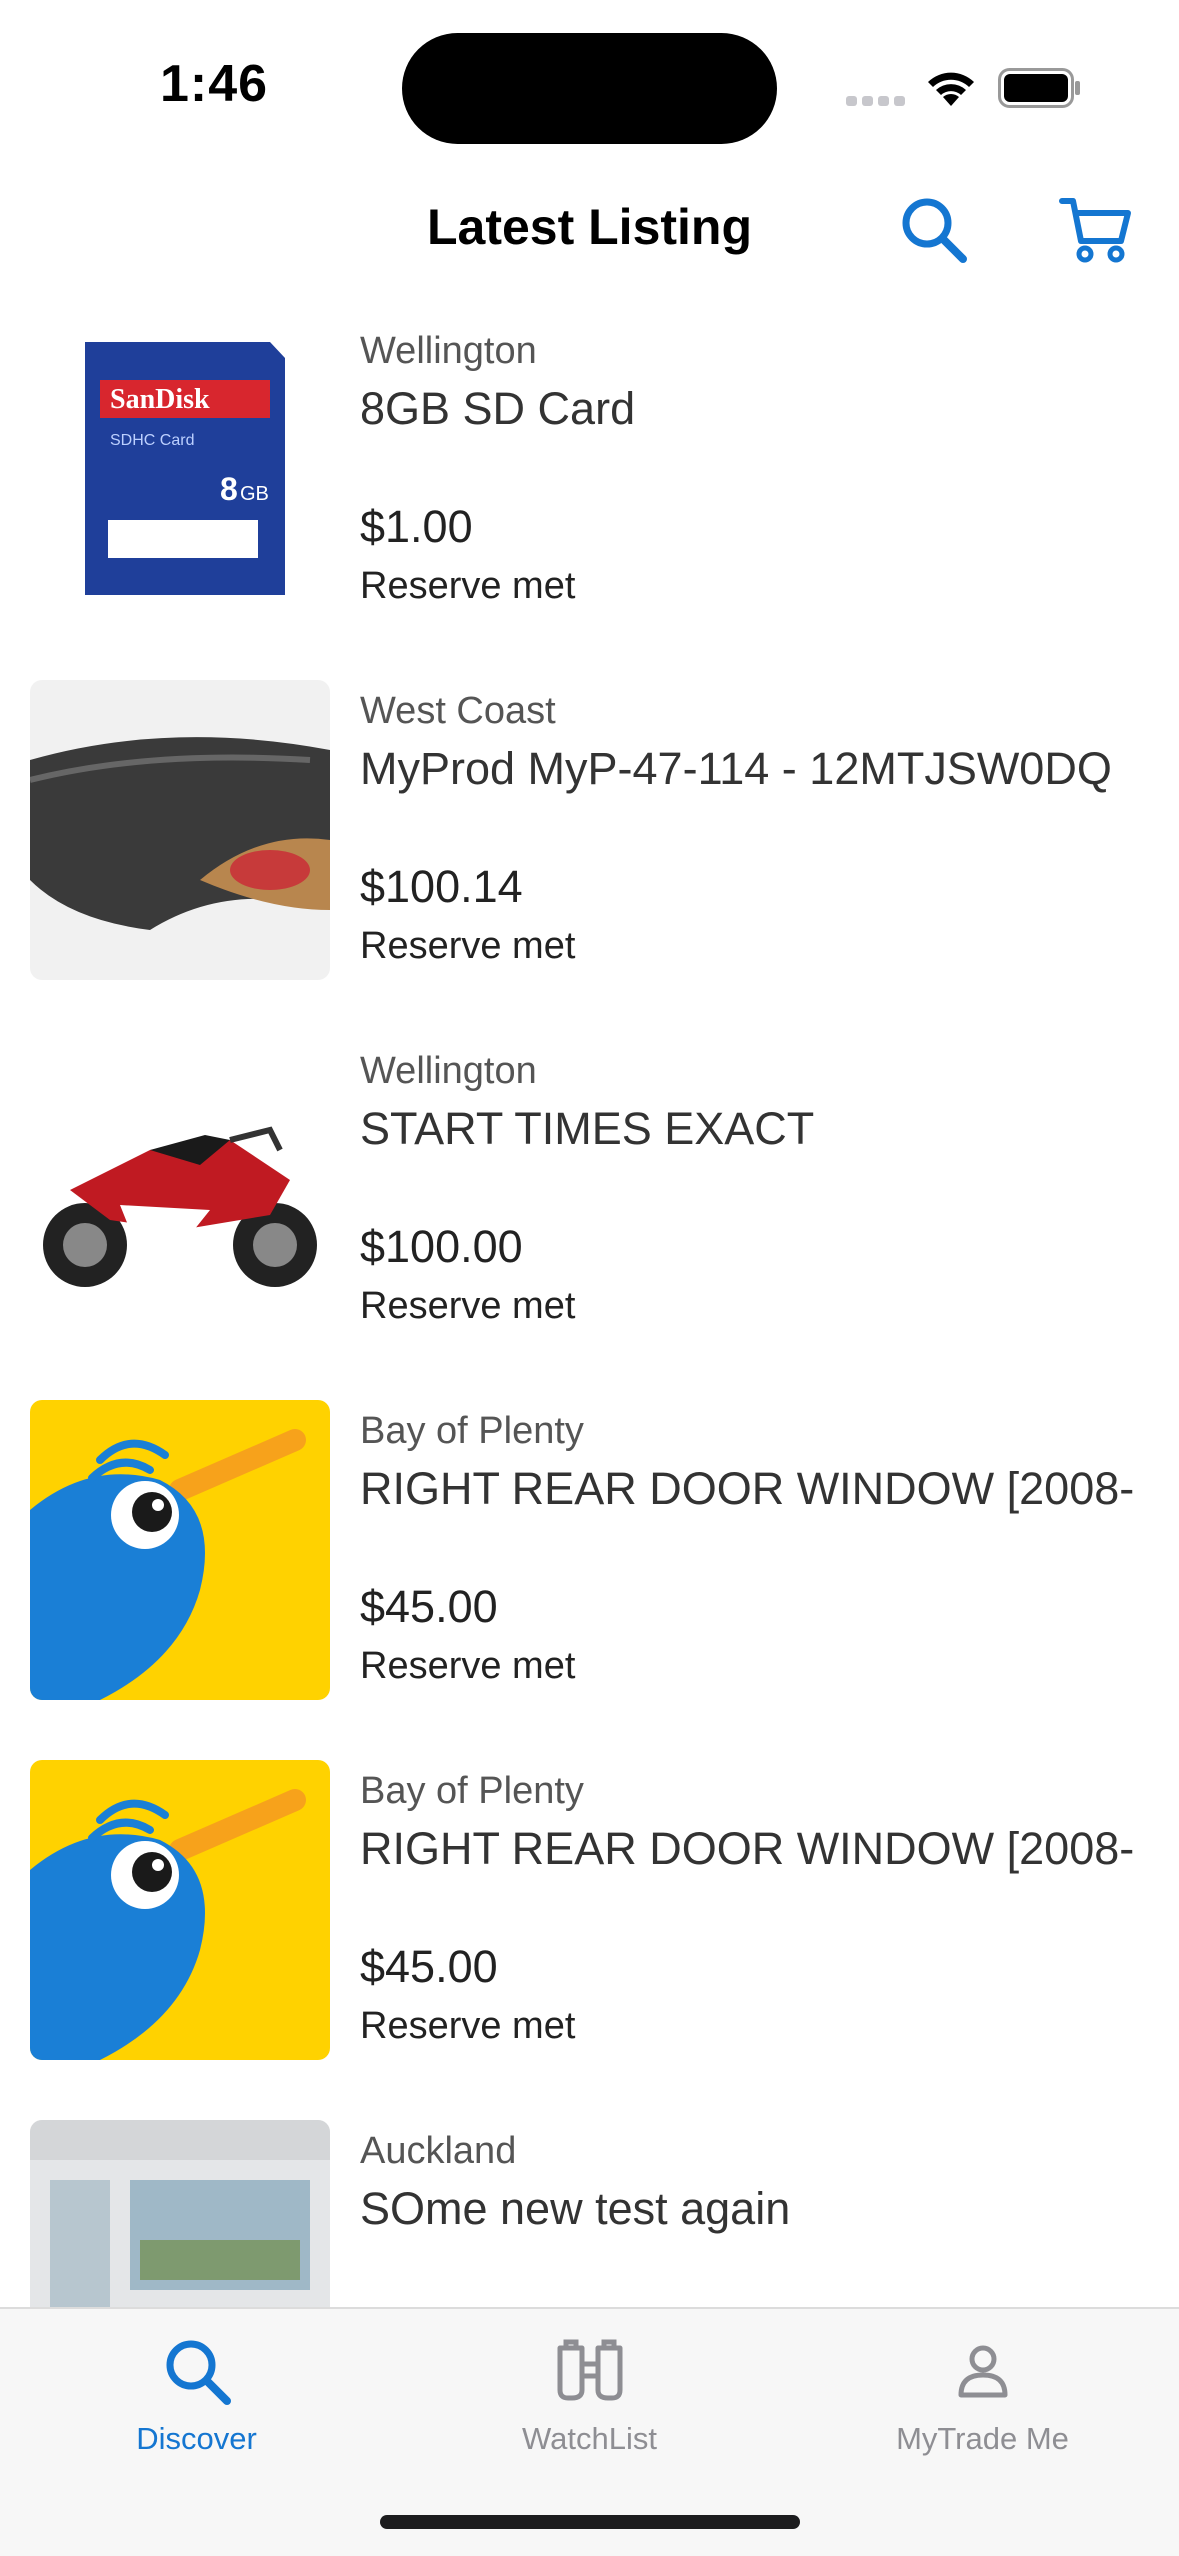 The image size is (1179, 2556). I want to click on listing-price: $100.00, so click(441, 1246).